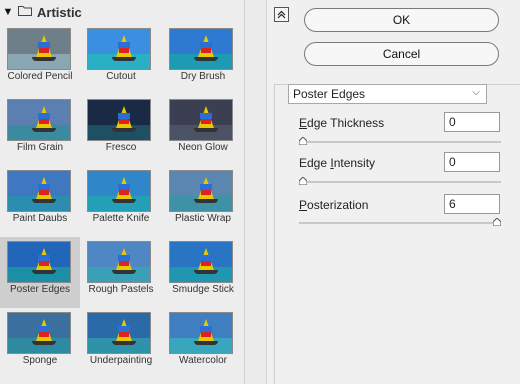 This screenshot has width=520, height=384. I want to click on filter-thumbnail: Fresco, so click(121, 130).